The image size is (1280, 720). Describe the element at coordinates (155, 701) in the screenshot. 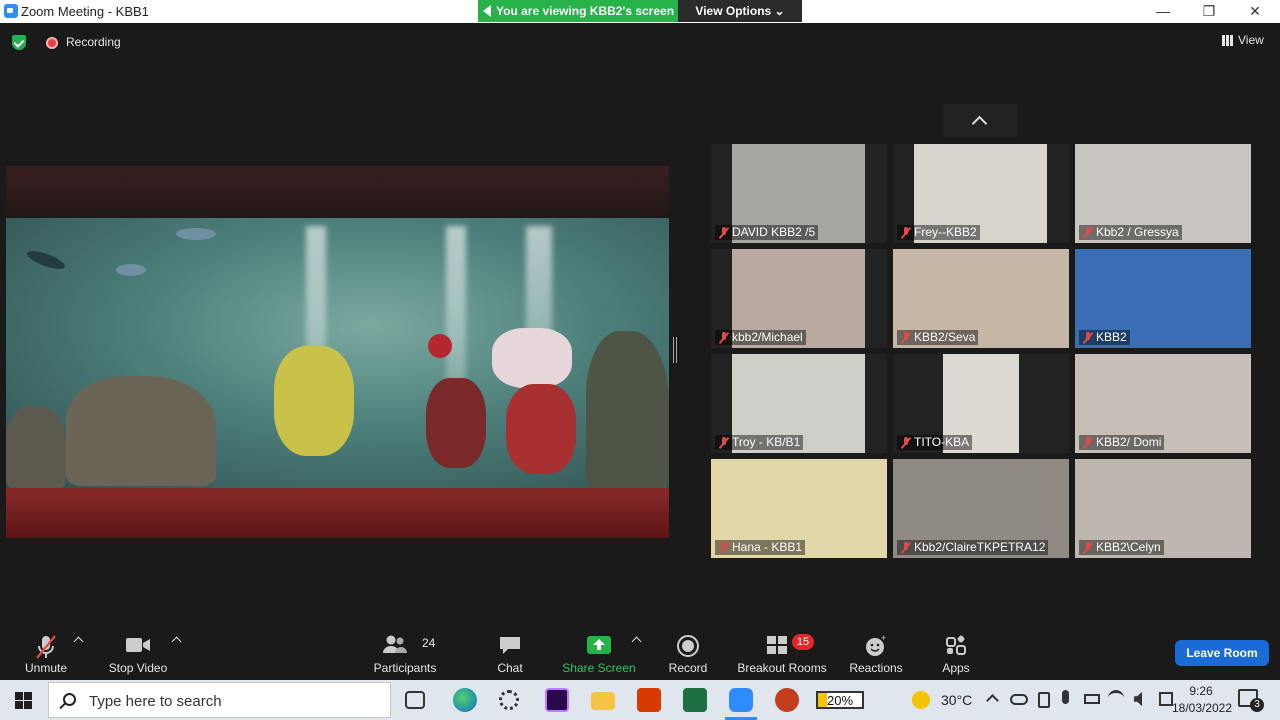

I see `search-placeholder: Type here to search` at that location.